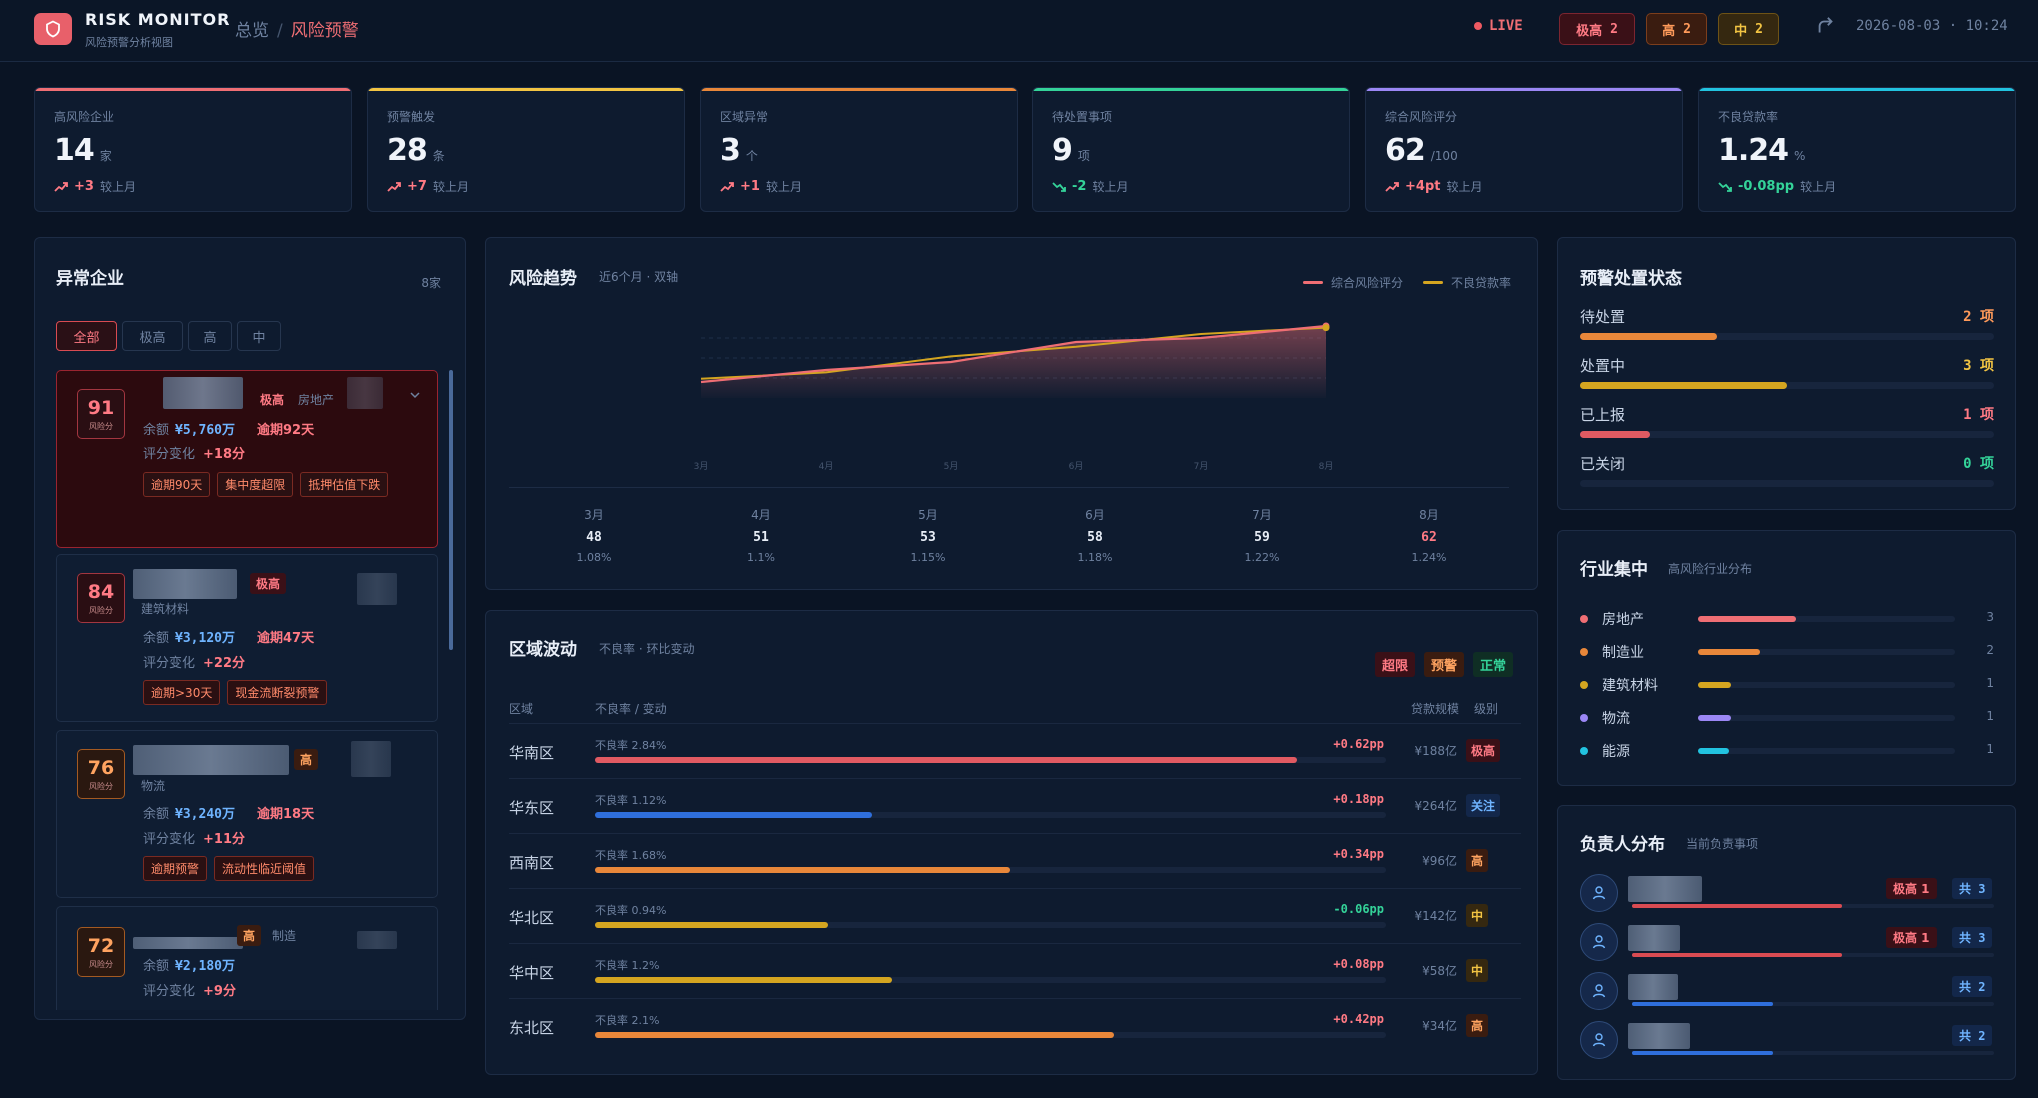 The width and height of the screenshot is (2038, 1098). Describe the element at coordinates (86, 336) in the screenshot. I see `filter-all: 全部` at that location.